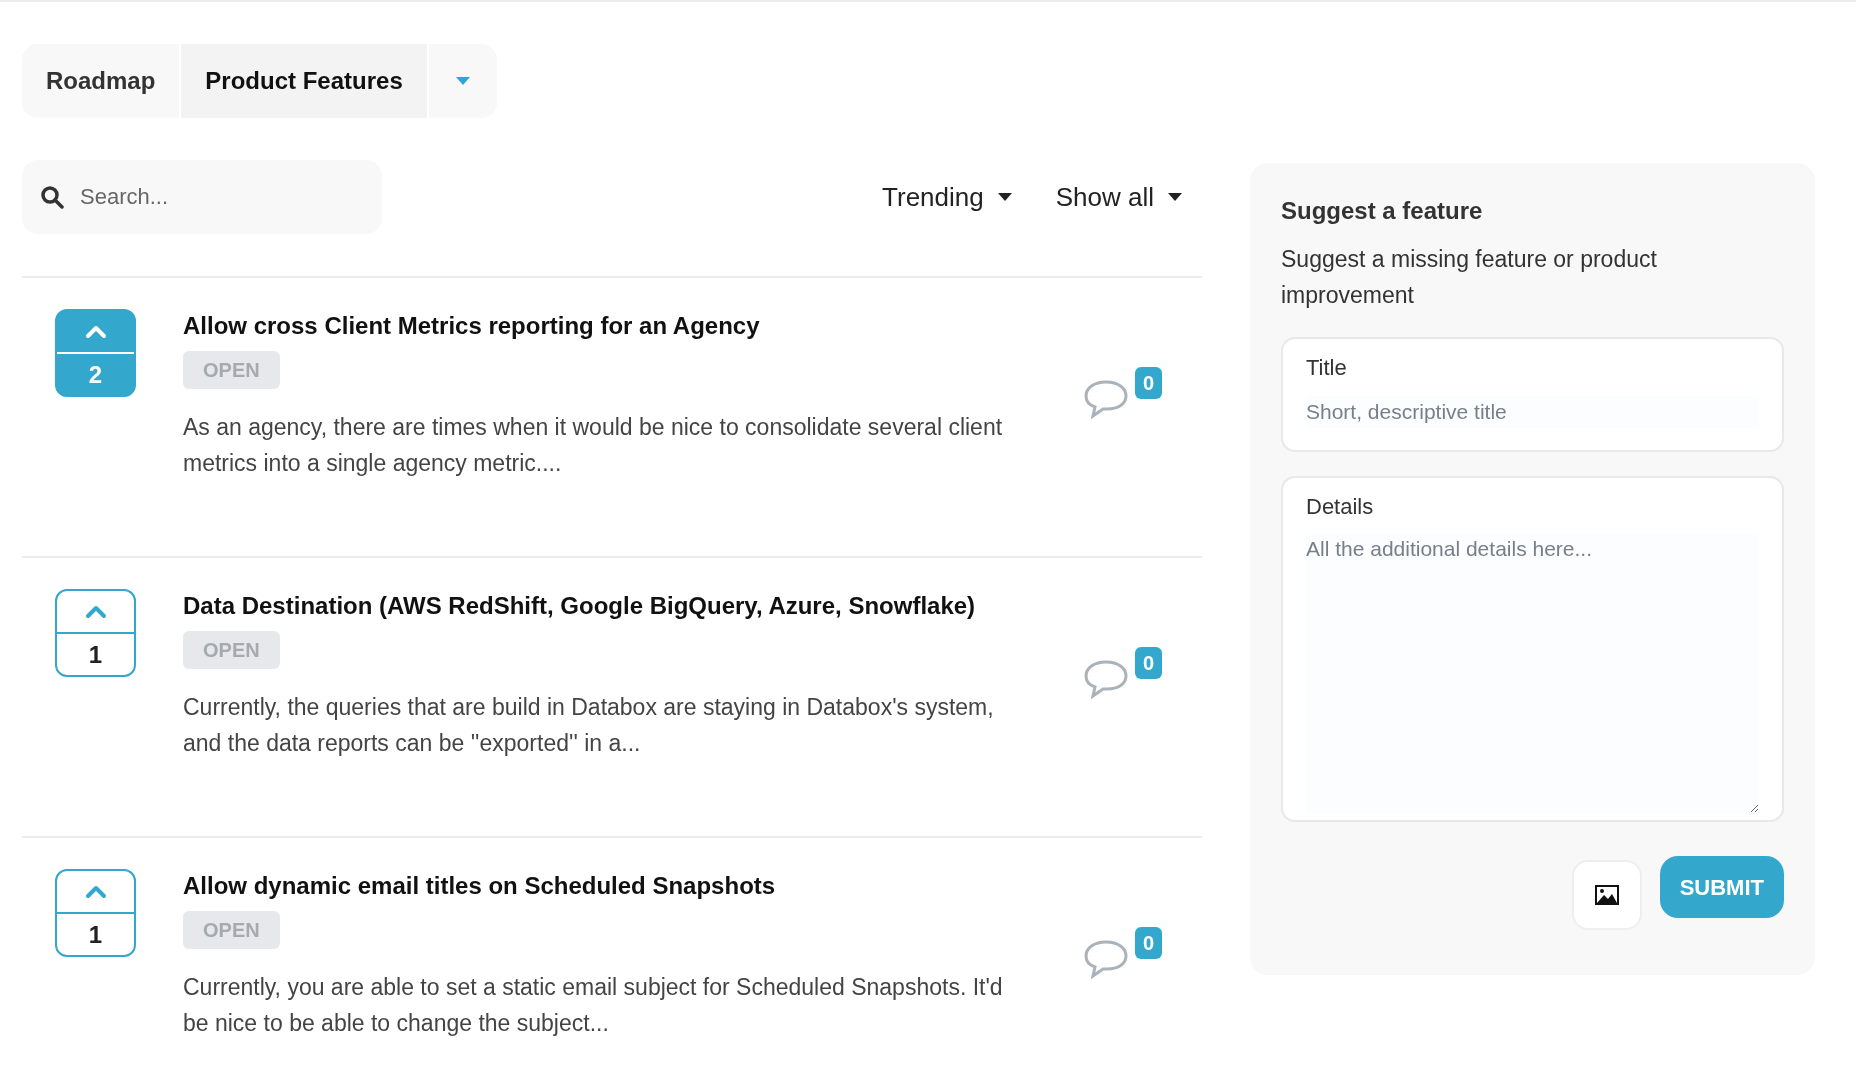 Image resolution: width=1856 pixels, height=1080 pixels. Describe the element at coordinates (623, 606) in the screenshot. I see `post-title: Data Destination (AWS RedShift, Google BigQuery, Azure, Snowflake)` at that location.